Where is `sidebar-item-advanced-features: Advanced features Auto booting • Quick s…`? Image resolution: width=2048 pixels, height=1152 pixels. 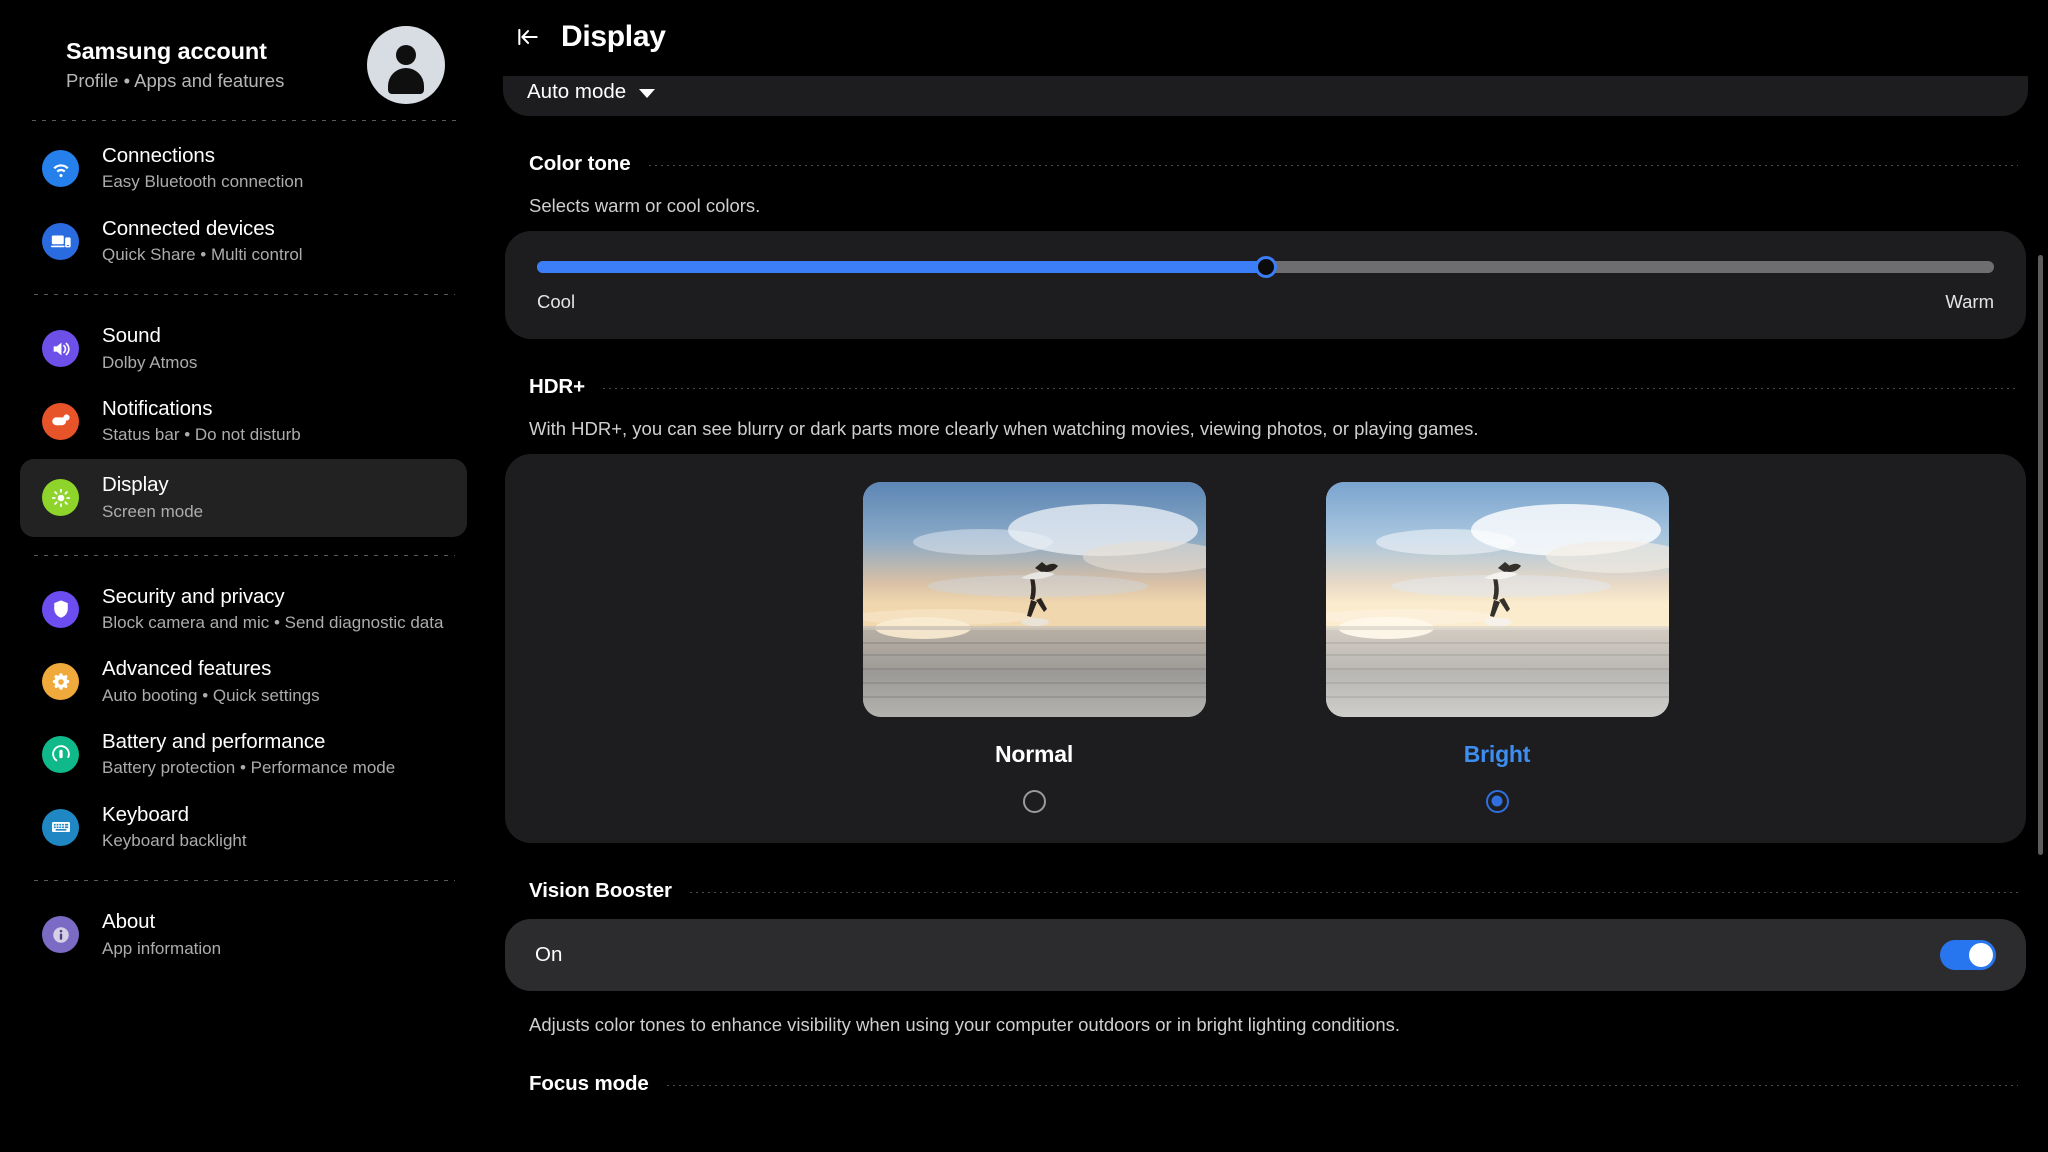 sidebar-item-advanced-features: Advanced features Auto booting • Quick s… is located at coordinates (243, 681).